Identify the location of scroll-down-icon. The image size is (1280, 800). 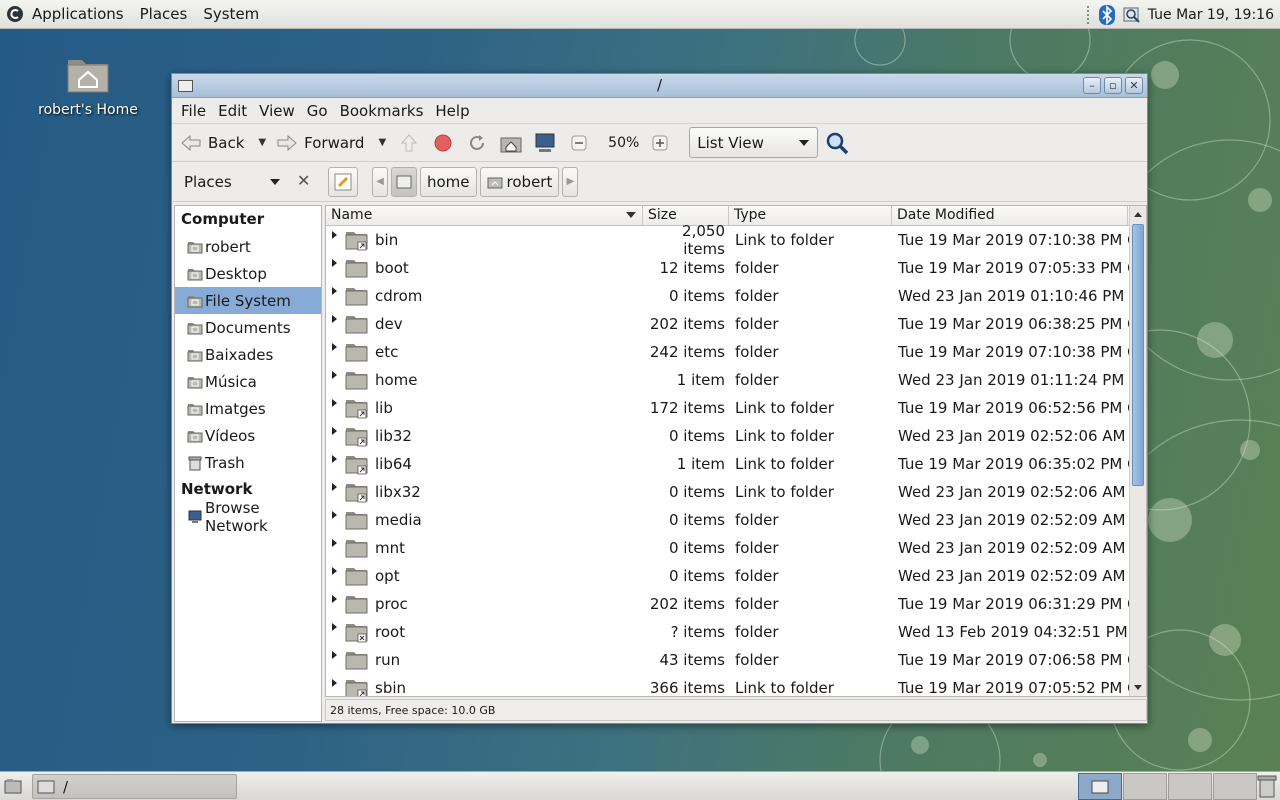
(1138, 687).